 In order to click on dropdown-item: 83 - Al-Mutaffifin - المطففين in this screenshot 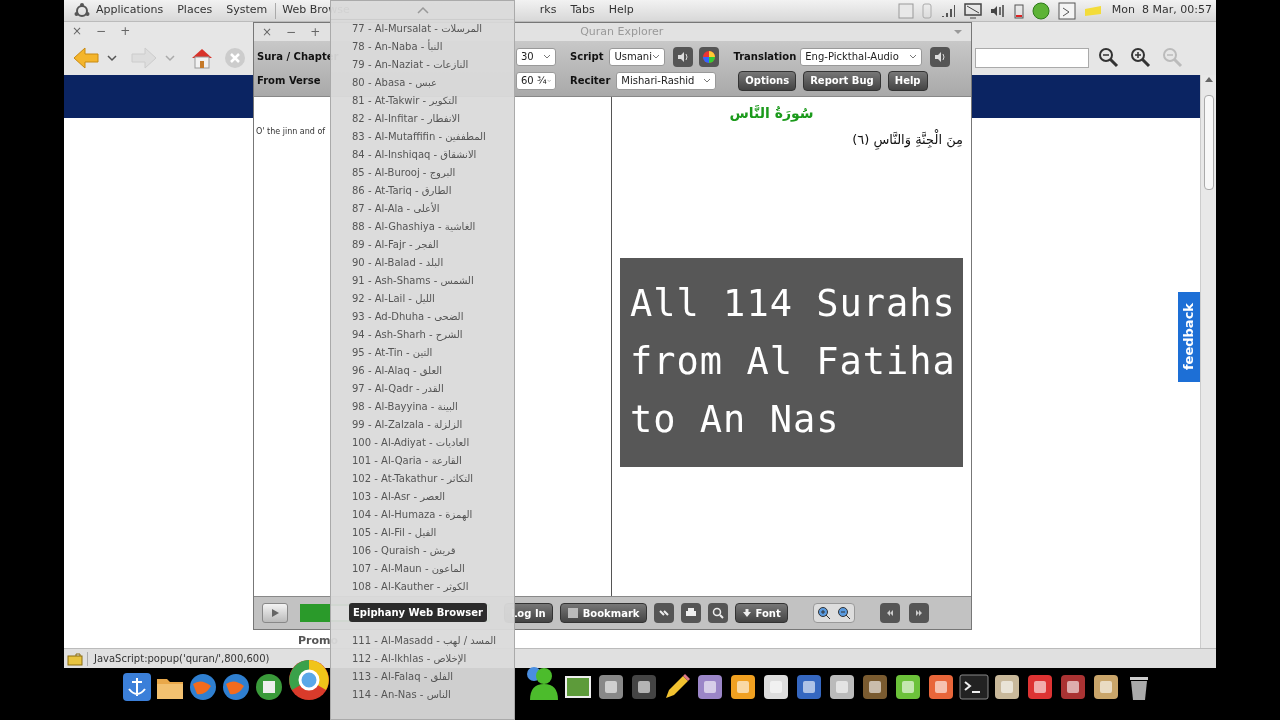, I will do `click(422, 137)`.